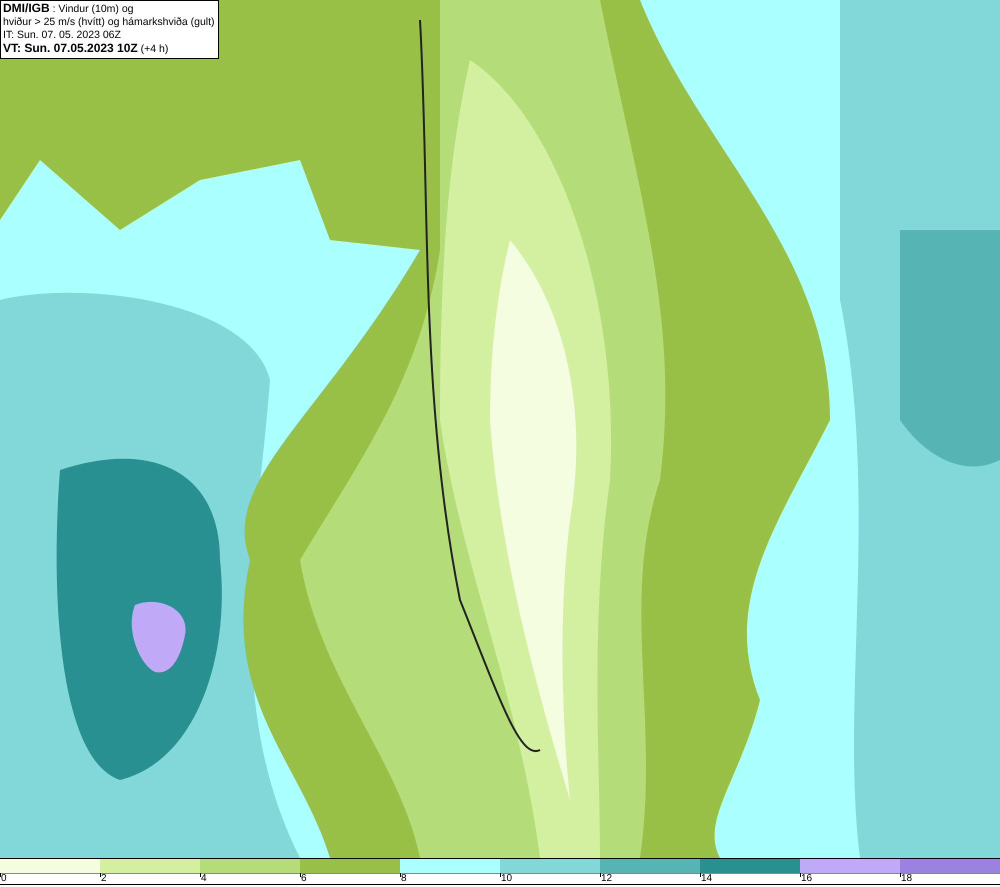 Image resolution: width=1000 pixels, height=887 pixels. I want to click on legend-label: 14, so click(706, 879).